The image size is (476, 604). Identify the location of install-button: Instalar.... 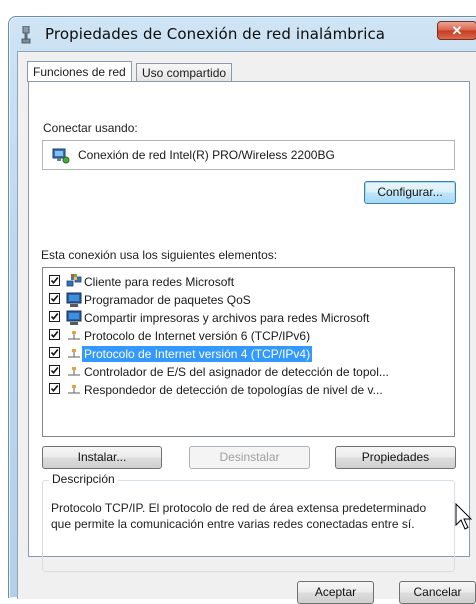
(102, 457).